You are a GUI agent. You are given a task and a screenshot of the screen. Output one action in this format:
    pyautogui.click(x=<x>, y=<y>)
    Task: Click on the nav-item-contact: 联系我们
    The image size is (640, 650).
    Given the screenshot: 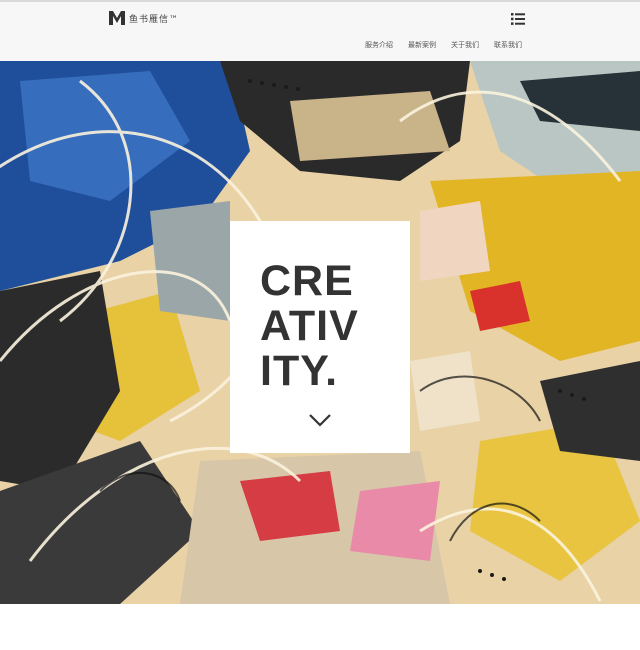 What is the action you would take?
    pyautogui.click(x=508, y=45)
    